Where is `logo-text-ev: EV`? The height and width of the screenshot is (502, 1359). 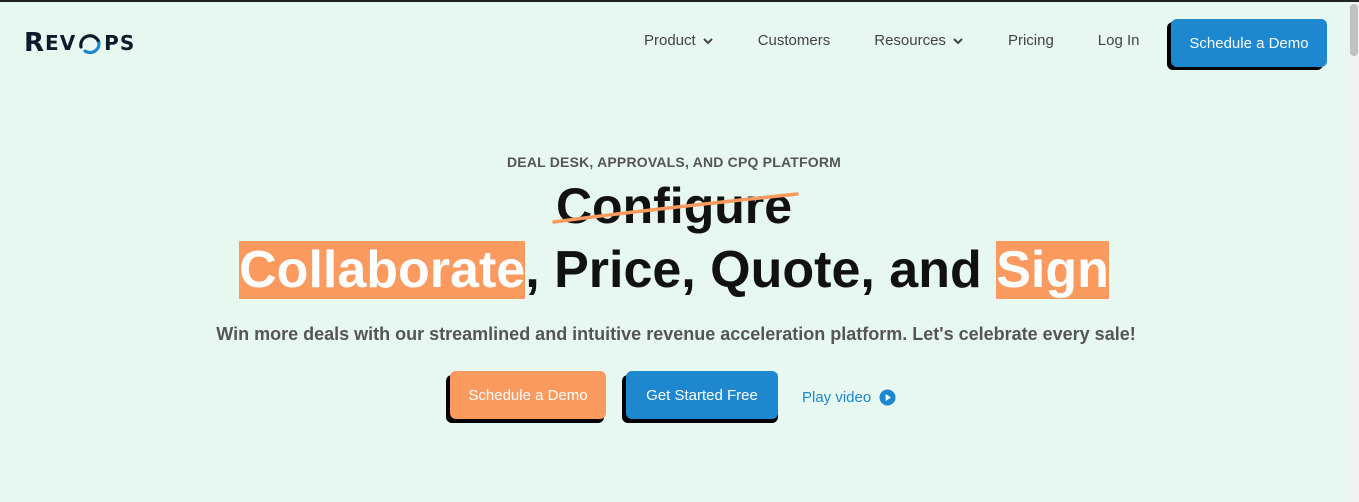
logo-text-ev: EV is located at coordinates (61, 43).